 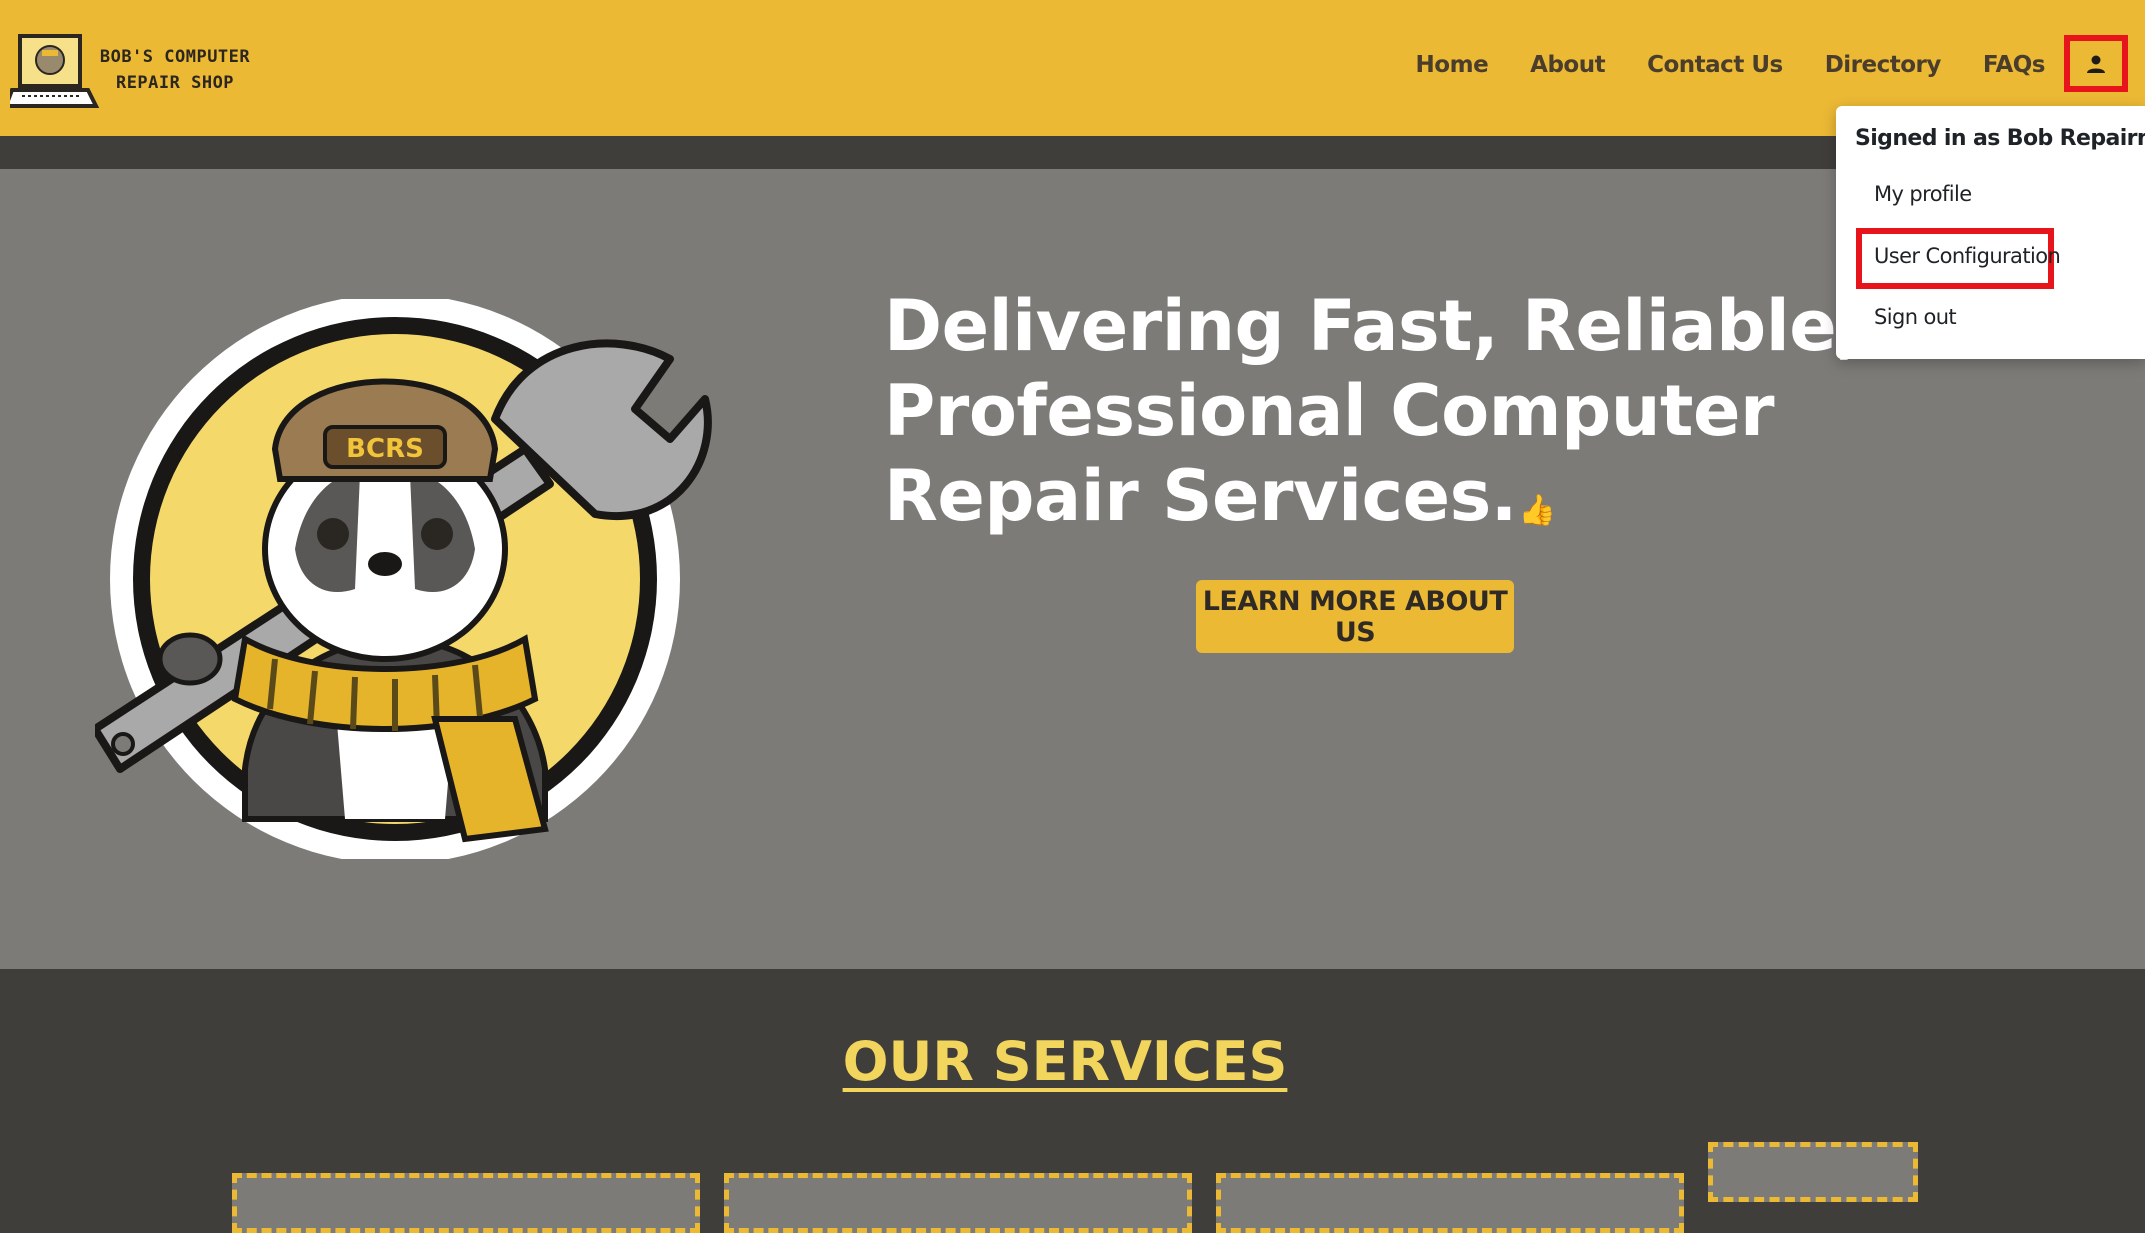 What do you see at coordinates (1065, 1061) in the screenshot?
I see `services-heading: OUR SERVICES` at bounding box center [1065, 1061].